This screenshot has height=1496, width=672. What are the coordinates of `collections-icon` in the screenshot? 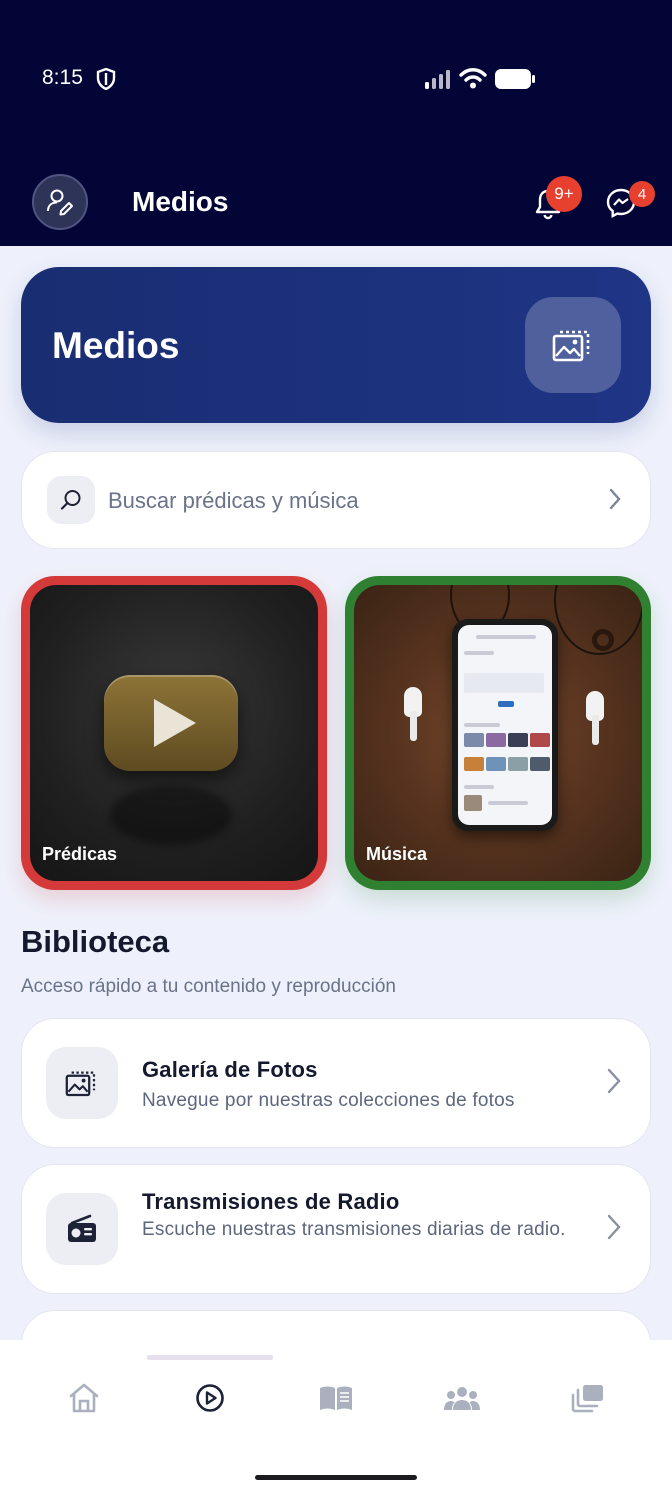 It's located at (587, 1399).